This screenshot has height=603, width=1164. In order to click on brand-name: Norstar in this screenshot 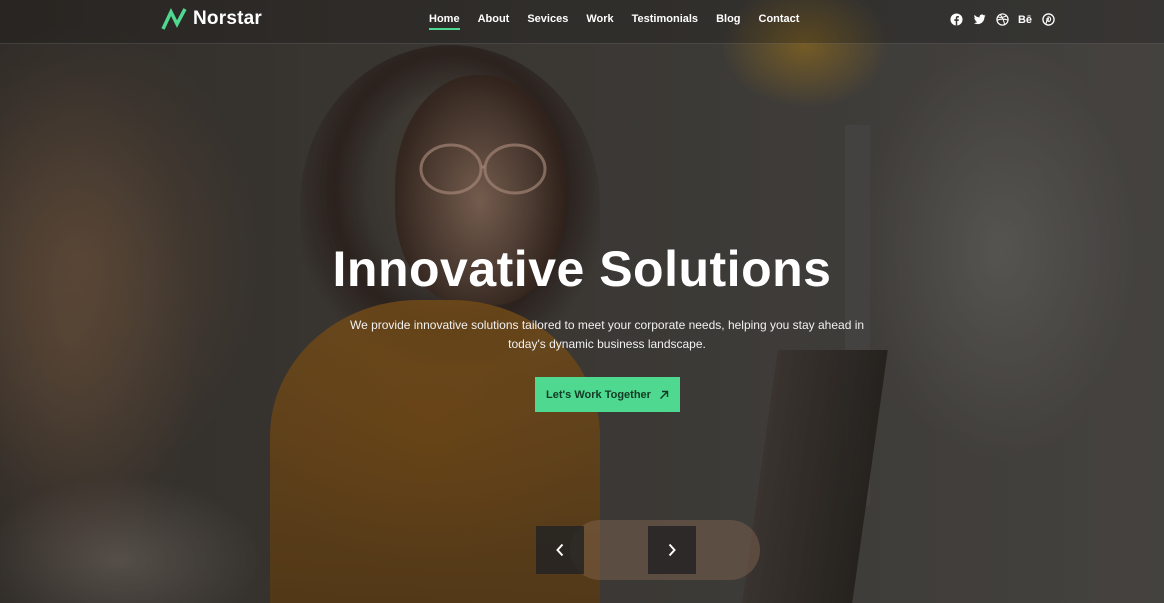, I will do `click(227, 18)`.